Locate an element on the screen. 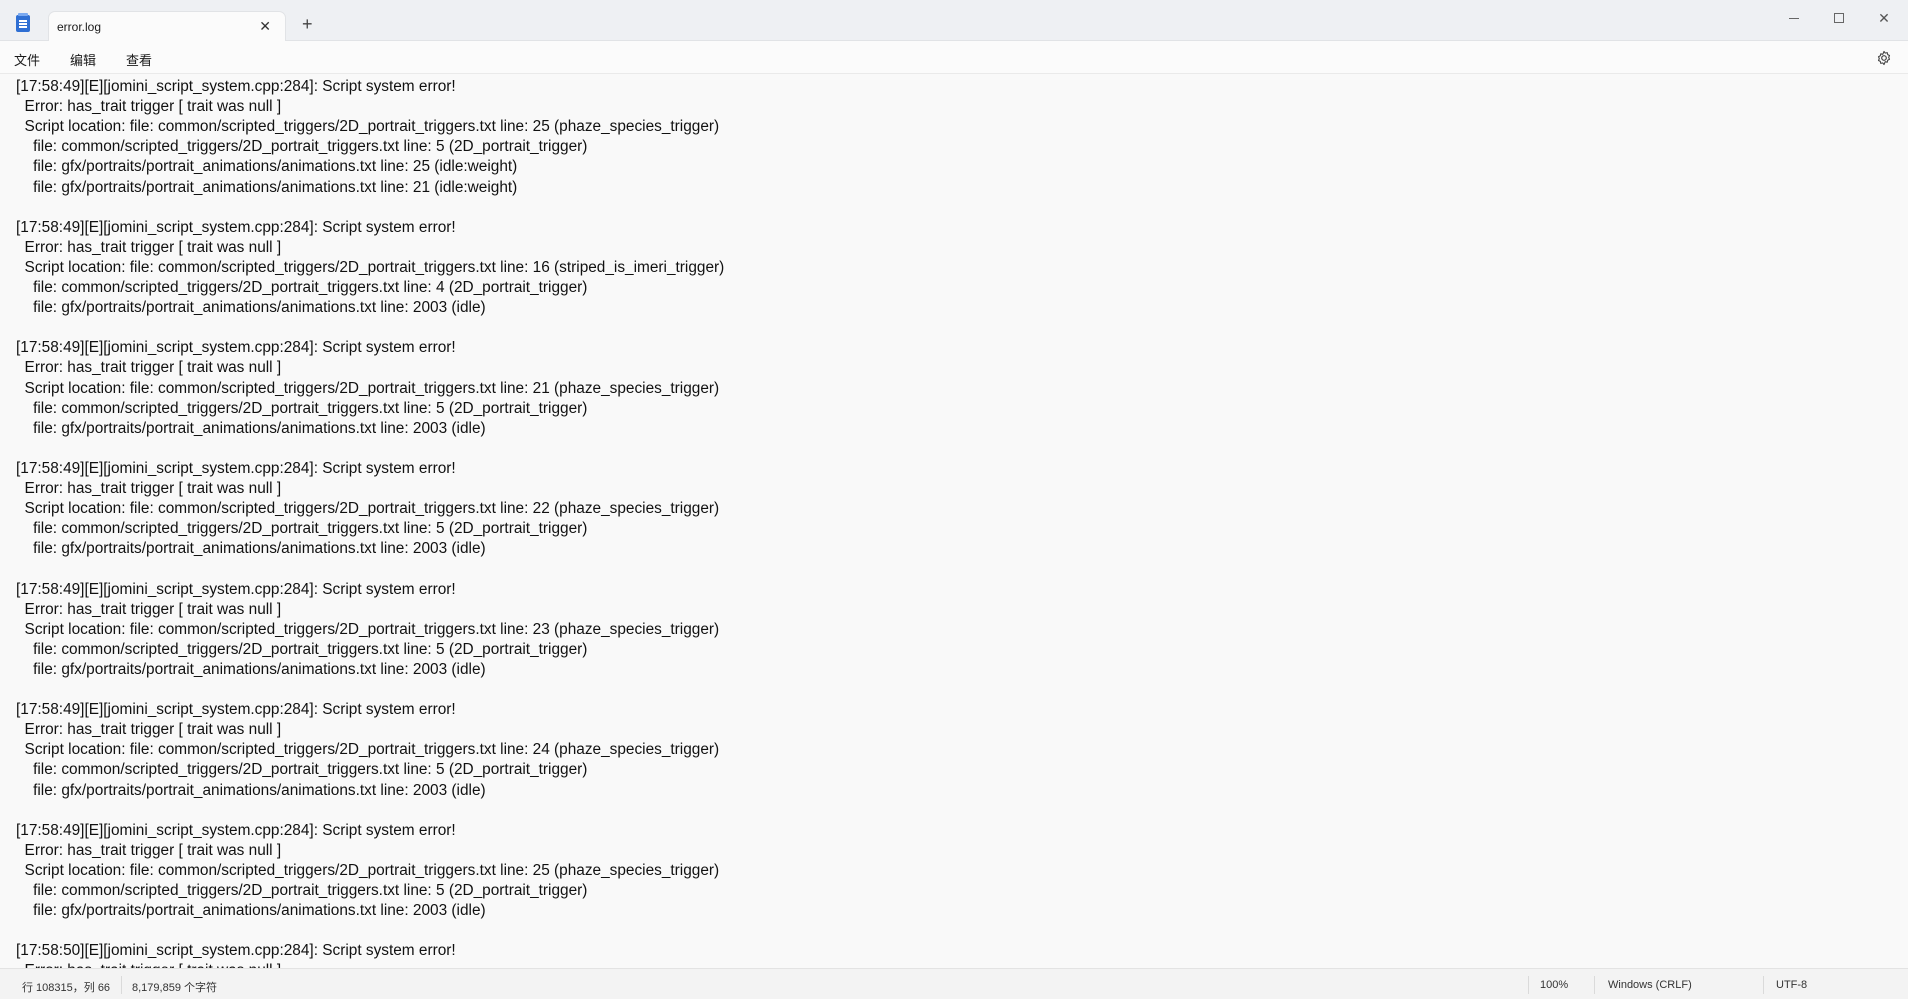 The image size is (1908, 999). line-ending: Windows (CRLF) is located at coordinates (1650, 985).